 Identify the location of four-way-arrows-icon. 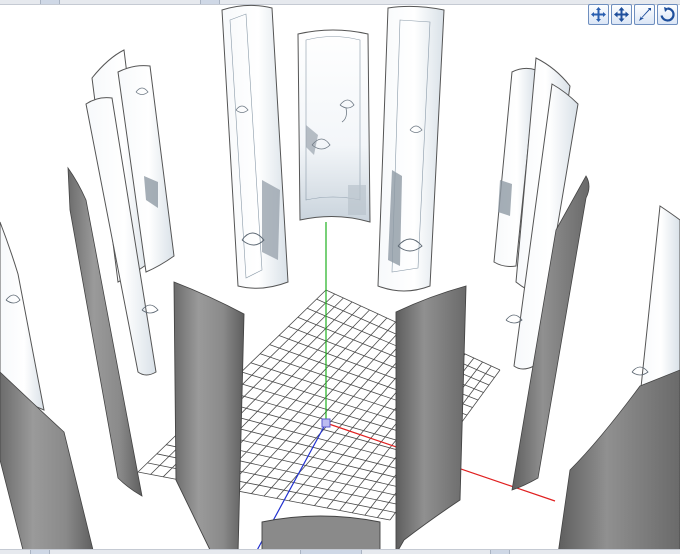
(621, 14).